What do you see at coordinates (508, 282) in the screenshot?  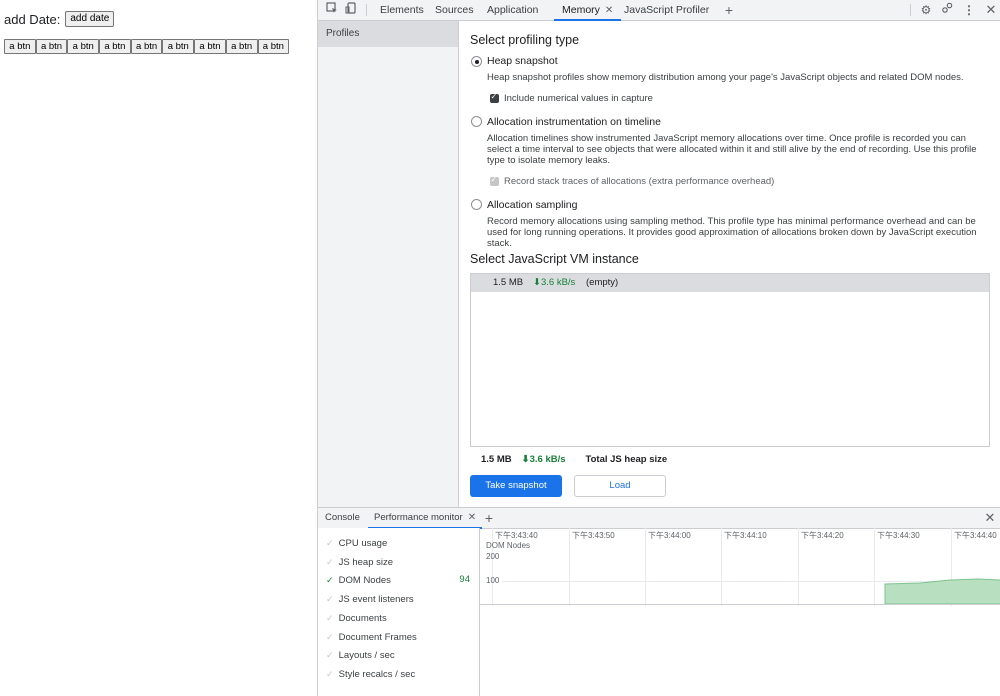 I see `vm-size: 1.5 MB` at bounding box center [508, 282].